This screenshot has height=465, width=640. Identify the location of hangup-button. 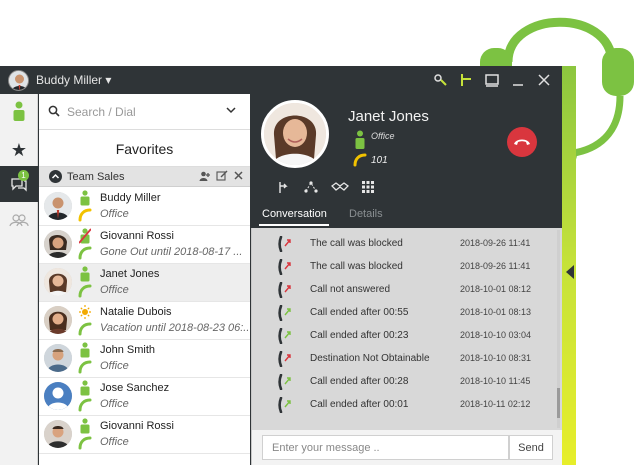
(522, 142).